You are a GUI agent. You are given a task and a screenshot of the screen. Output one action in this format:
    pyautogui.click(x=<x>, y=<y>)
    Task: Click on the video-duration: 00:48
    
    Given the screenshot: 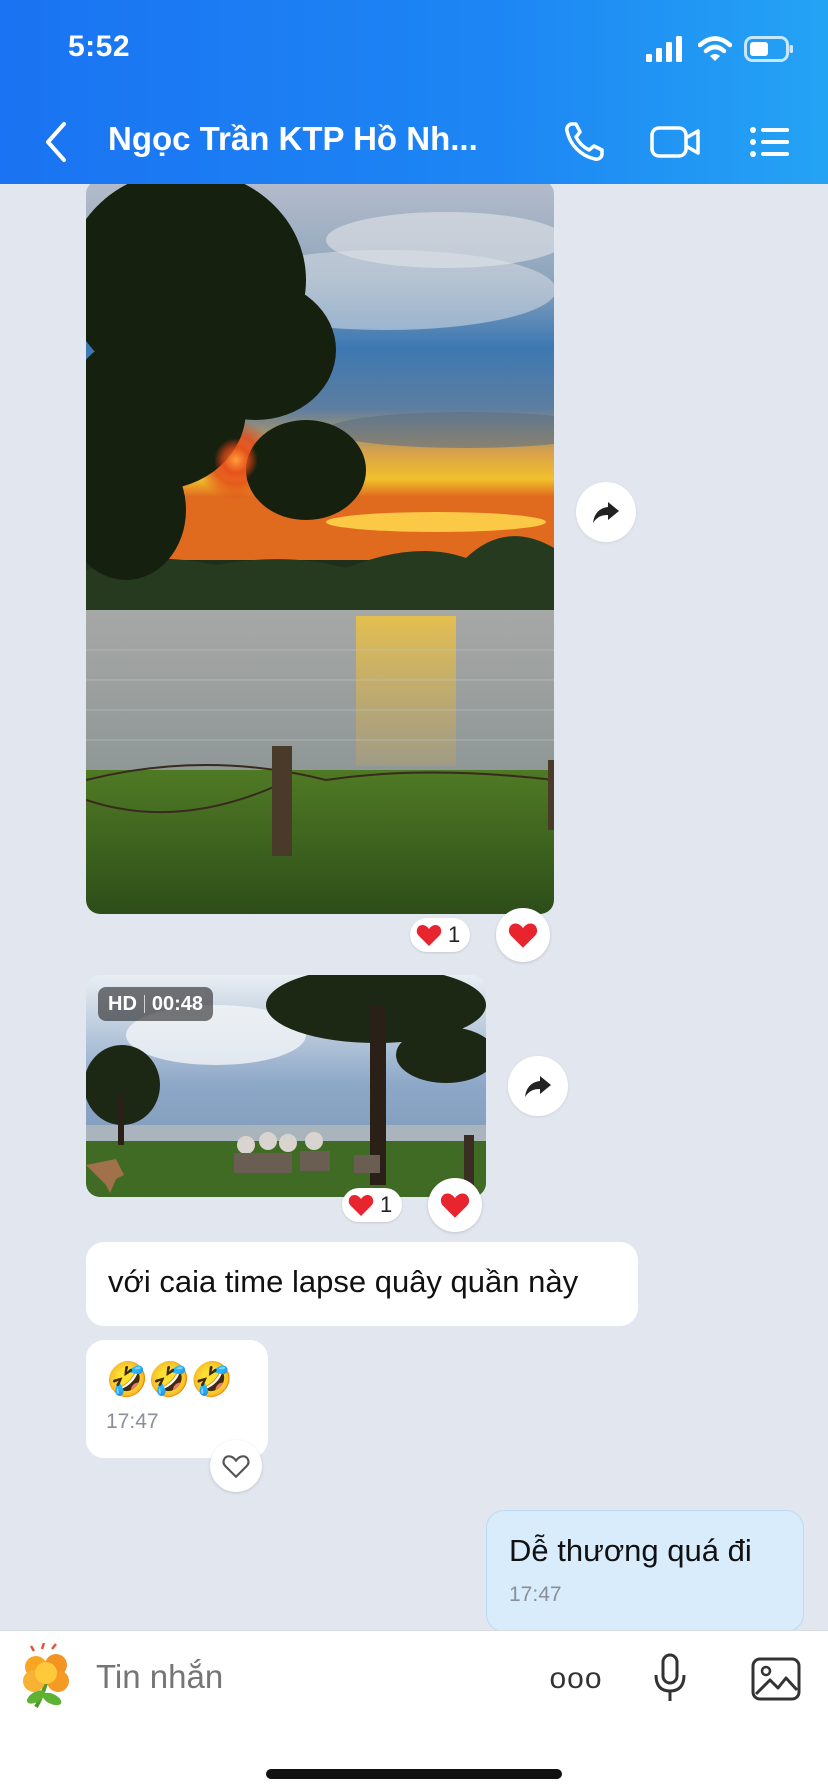 What is the action you would take?
    pyautogui.click(x=177, y=1003)
    